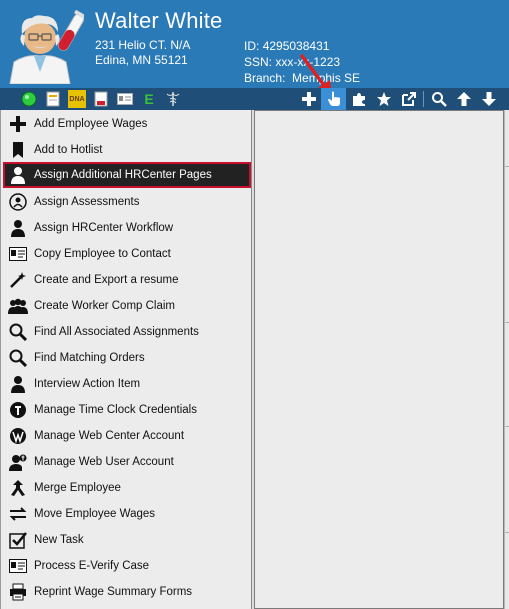 Image resolution: width=509 pixels, height=609 pixels. I want to click on dna-icon: DNA, so click(77, 99).